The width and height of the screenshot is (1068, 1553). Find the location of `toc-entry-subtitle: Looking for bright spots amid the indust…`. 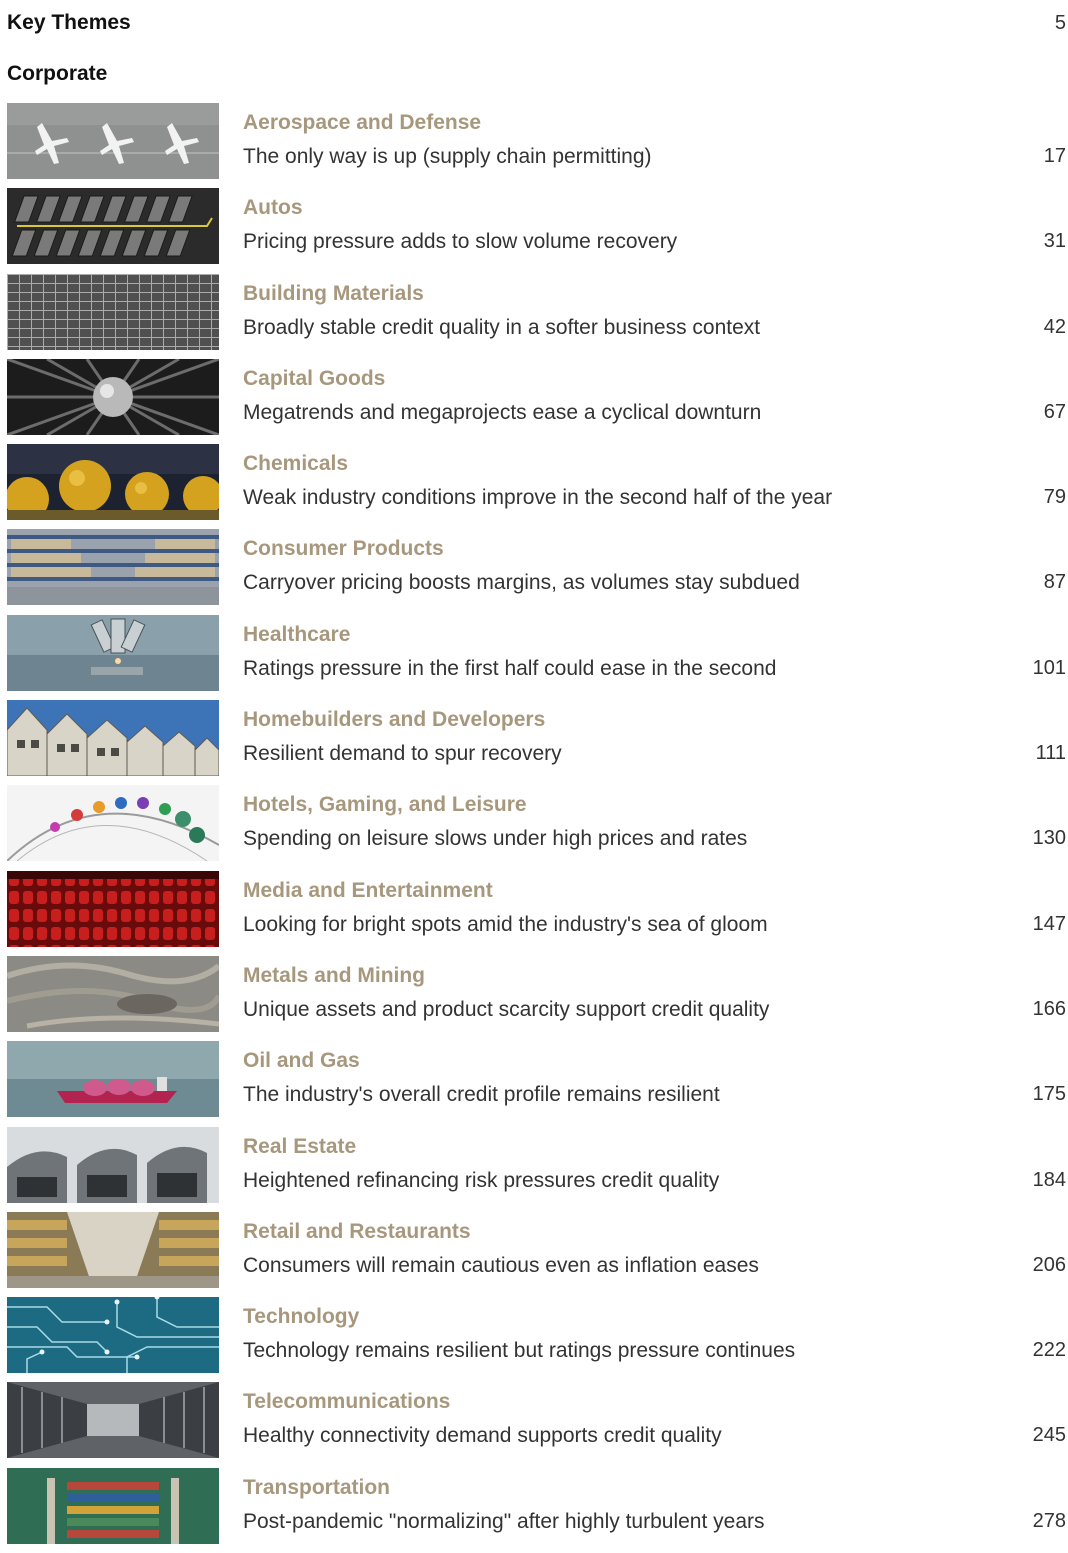

toc-entry-subtitle: Looking for bright spots amid the indust… is located at coordinates (505, 925).